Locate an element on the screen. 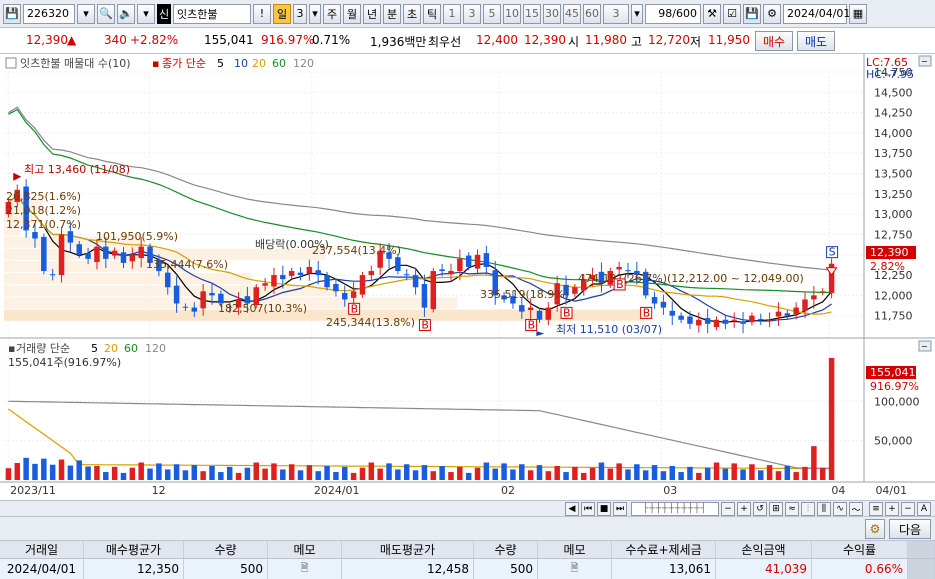 The width and height of the screenshot is (935, 579). cell-fee-tax: 13,061 is located at coordinates (664, 569).